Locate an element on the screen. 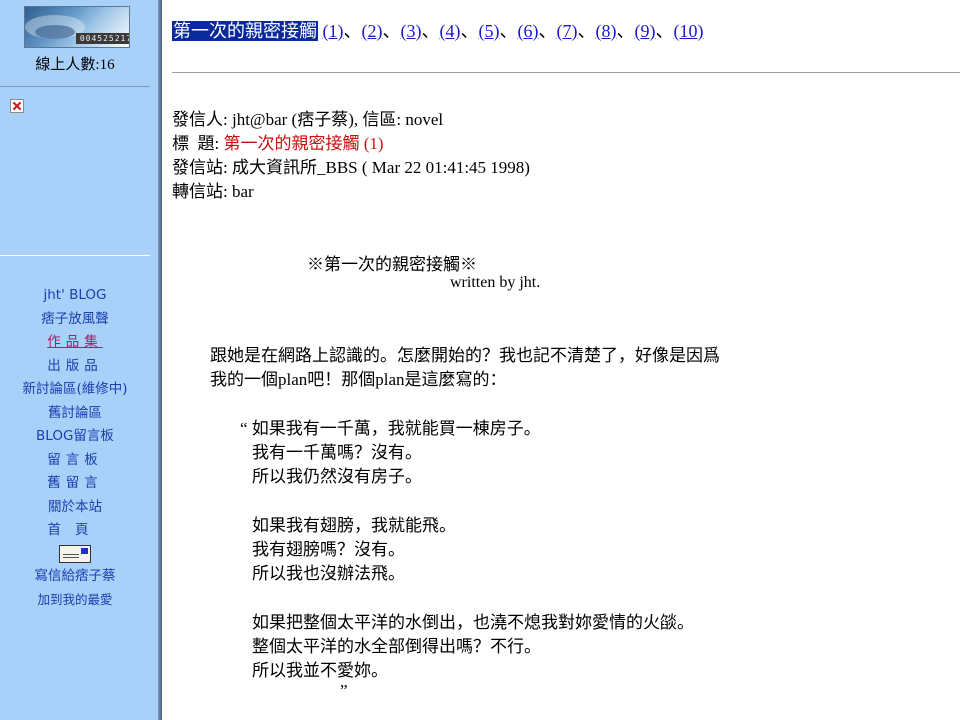 This screenshot has width=960, height=720. site-logo: 004525217 is located at coordinates (77, 27).